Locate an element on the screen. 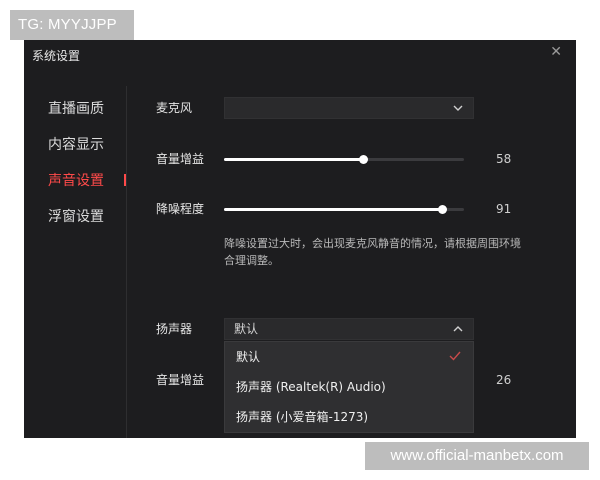 Image resolution: width=600 pixels, height=480 pixels. close-icon: ✕ is located at coordinates (556, 52).